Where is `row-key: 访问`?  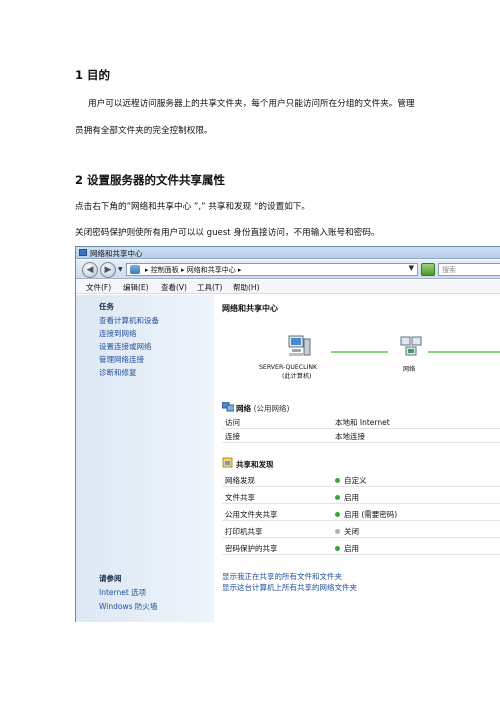
row-key: 访问 is located at coordinates (232, 422).